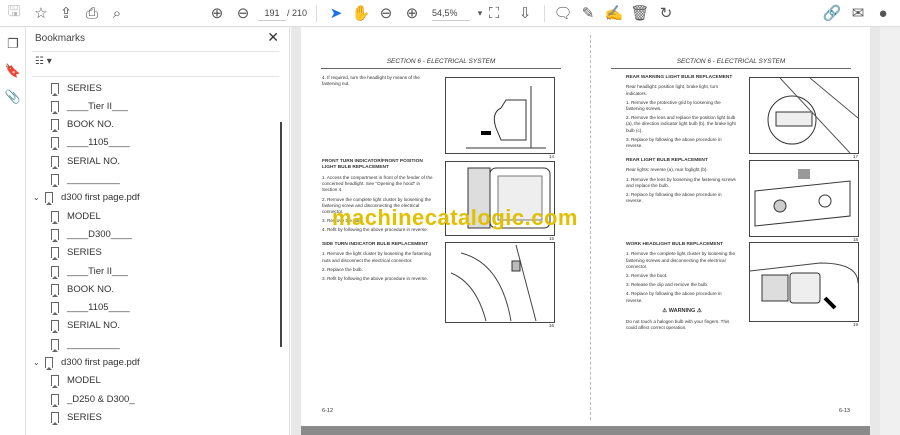  Describe the element at coordinates (14, 12) in the screenshot. I see `save-icon: 🖫` at that location.